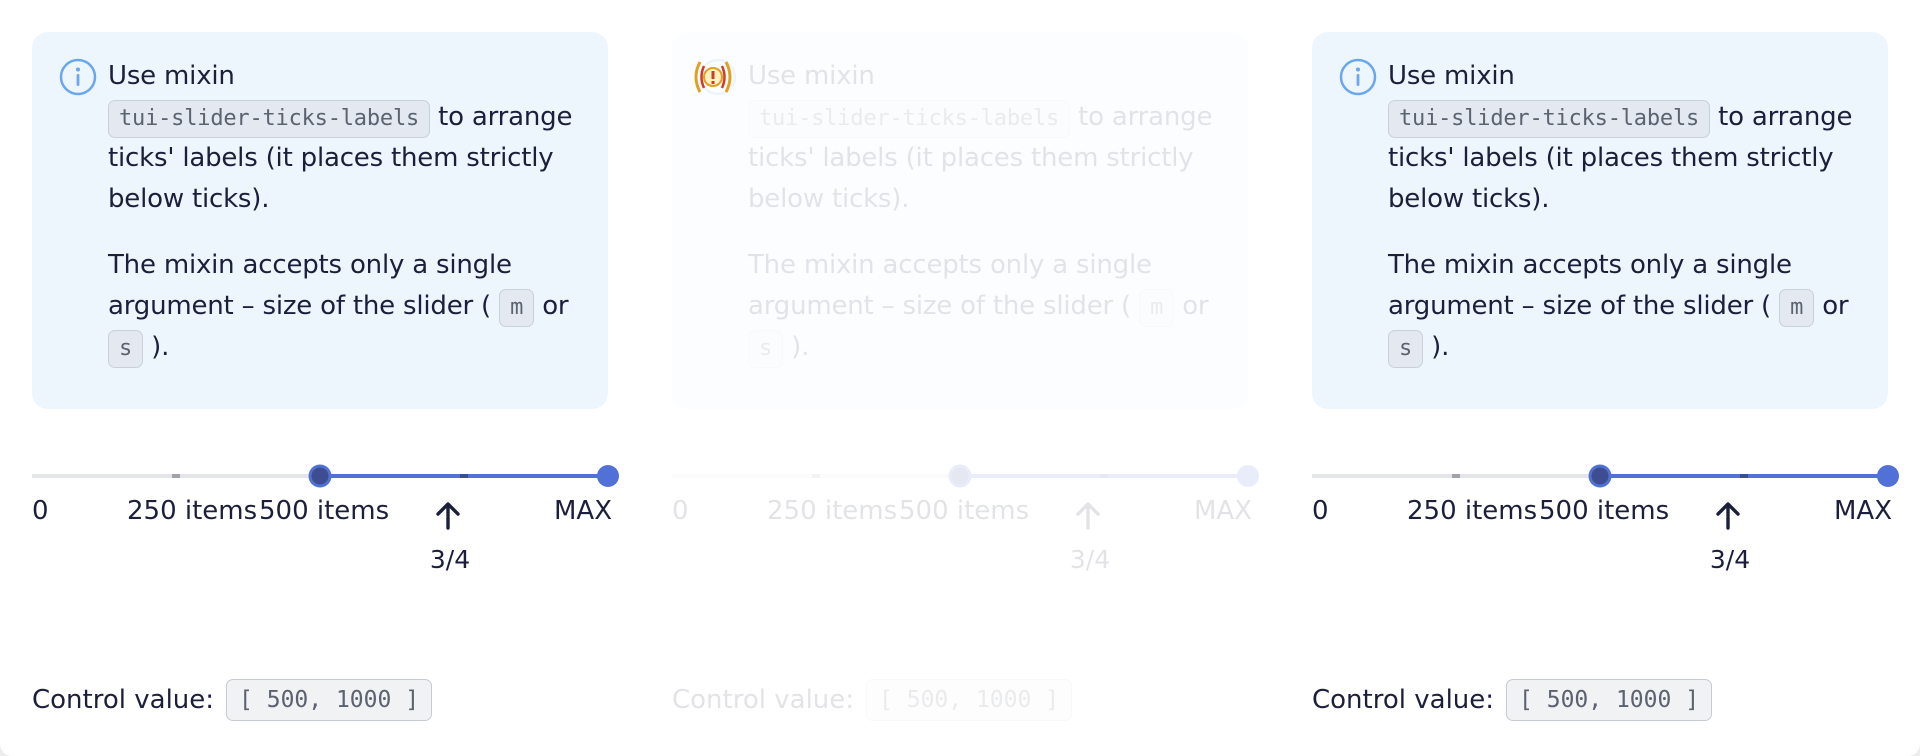 The height and width of the screenshot is (756, 1920). What do you see at coordinates (713, 77) in the screenshot?
I see `error-icon` at bounding box center [713, 77].